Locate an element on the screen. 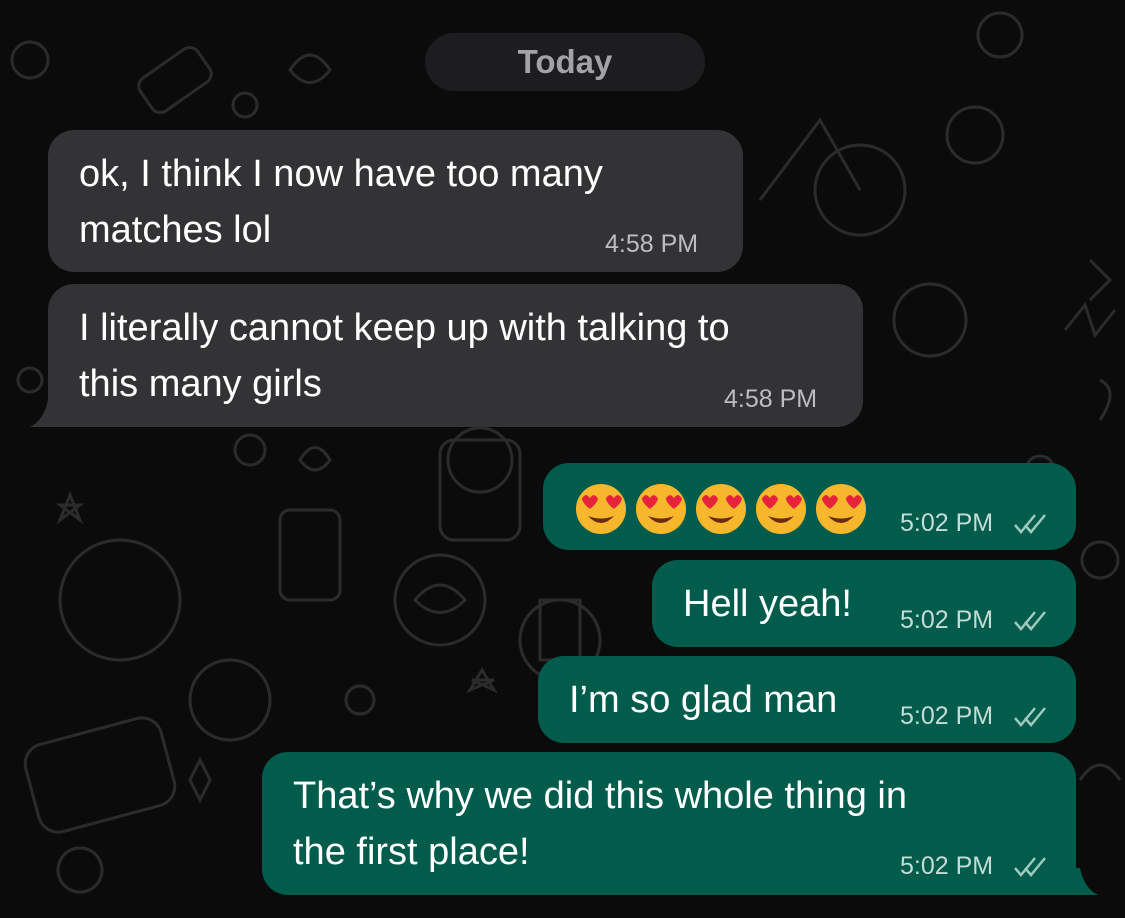  message-text-line: ok, I think I now have too many is located at coordinates (341, 174).